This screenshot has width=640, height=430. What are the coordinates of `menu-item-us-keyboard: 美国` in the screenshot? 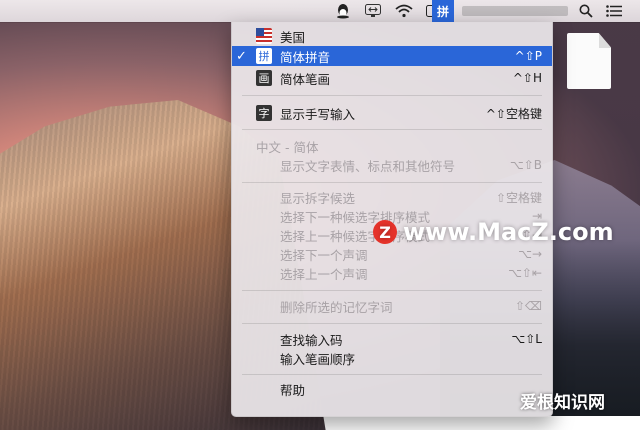 It's located at (392, 36).